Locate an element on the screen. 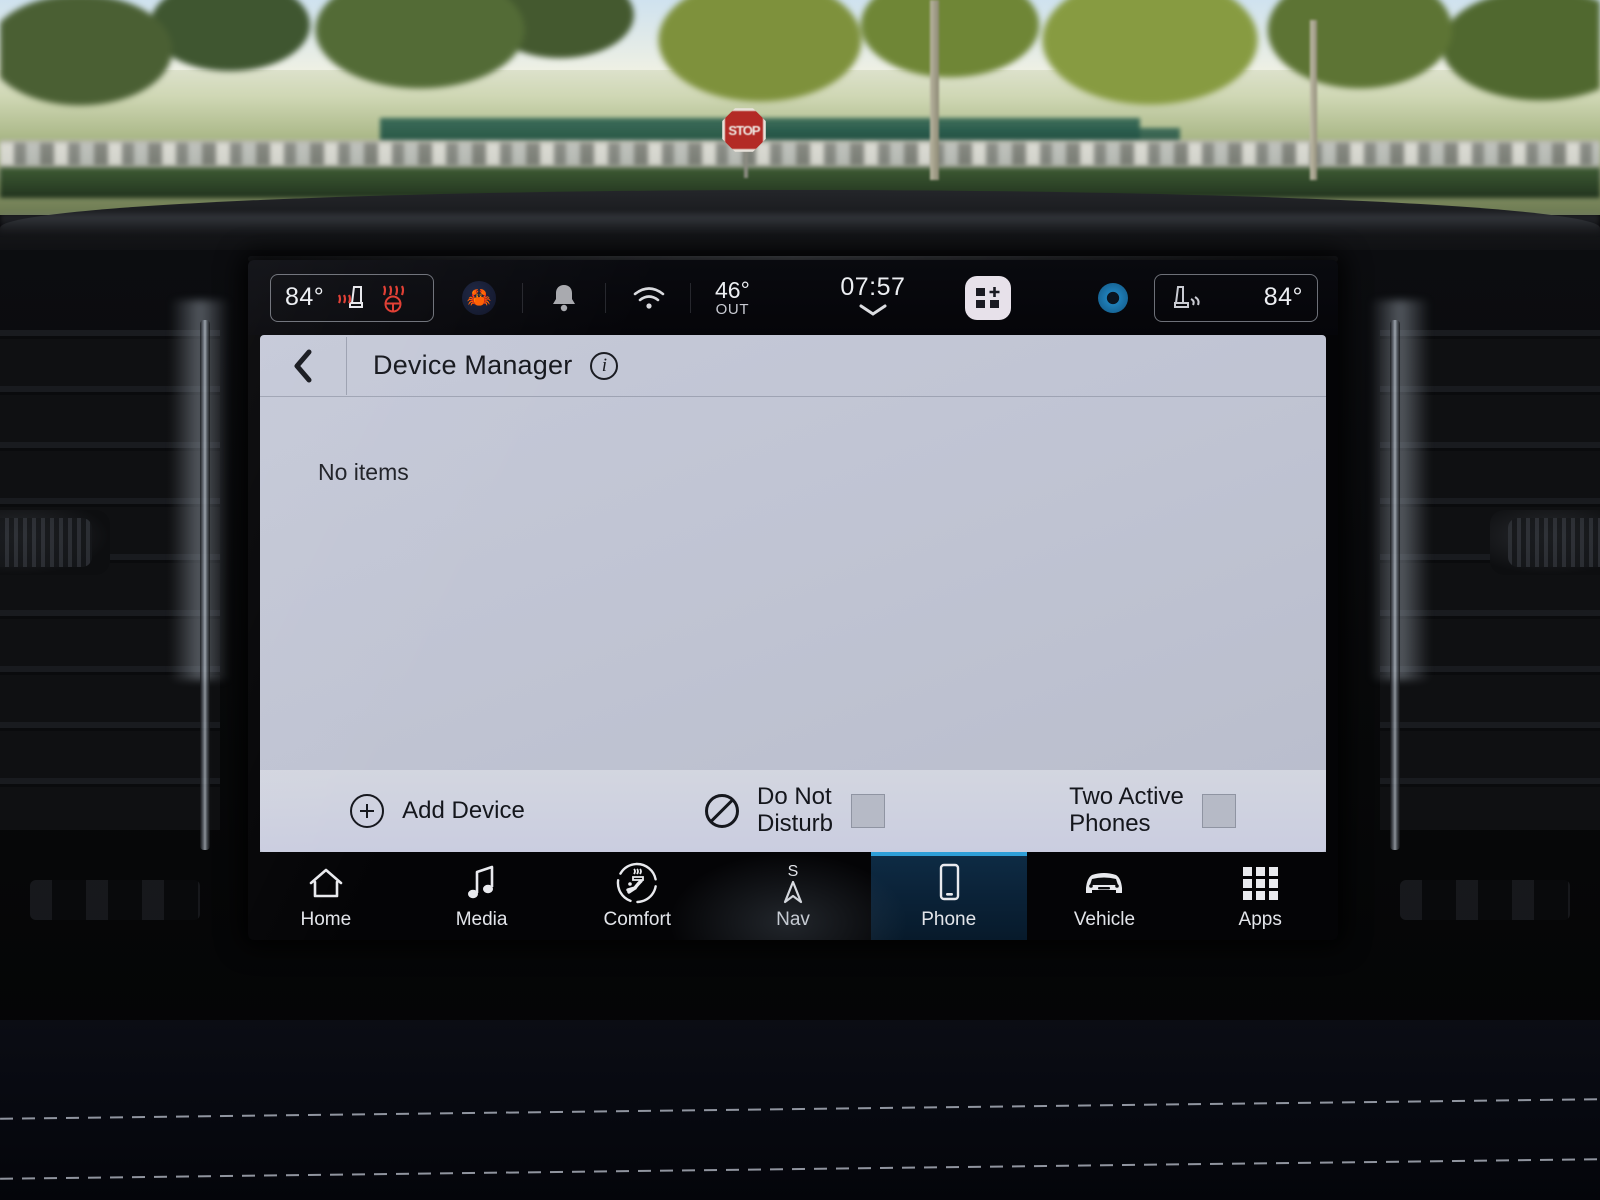 The height and width of the screenshot is (1200, 1600). nav-label-vehicle: Vehicle is located at coordinates (1104, 919).